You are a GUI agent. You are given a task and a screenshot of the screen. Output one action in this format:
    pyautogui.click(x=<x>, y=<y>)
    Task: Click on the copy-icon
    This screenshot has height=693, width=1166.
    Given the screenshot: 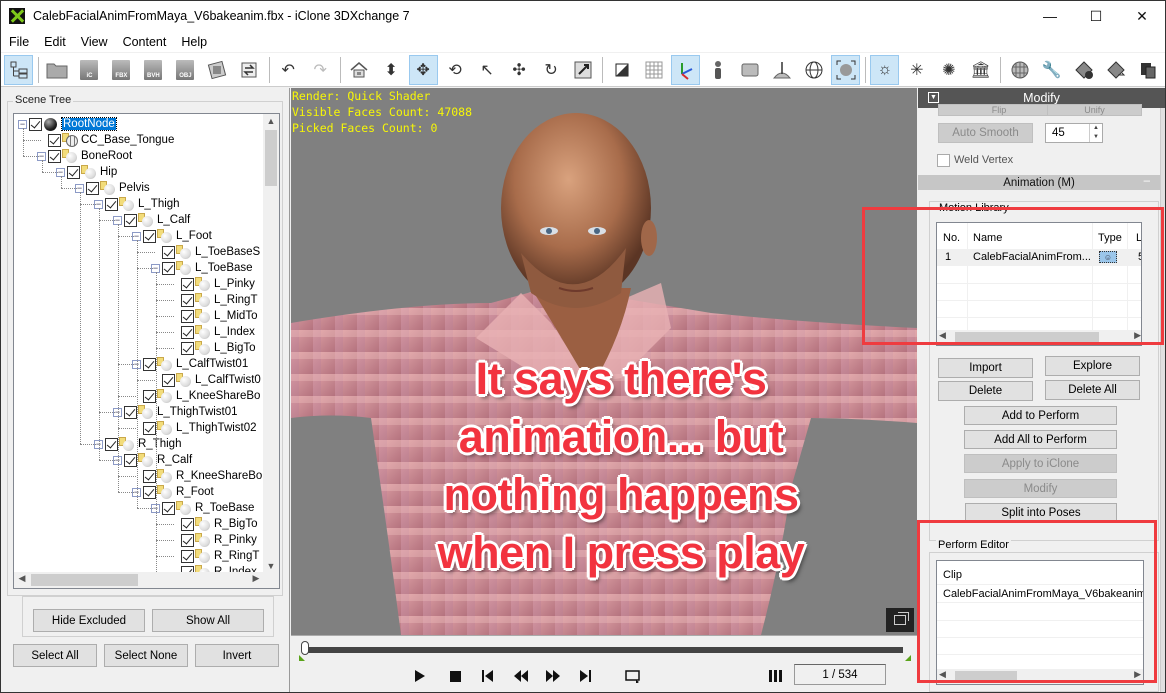 What is the action you would take?
    pyautogui.click(x=1147, y=70)
    